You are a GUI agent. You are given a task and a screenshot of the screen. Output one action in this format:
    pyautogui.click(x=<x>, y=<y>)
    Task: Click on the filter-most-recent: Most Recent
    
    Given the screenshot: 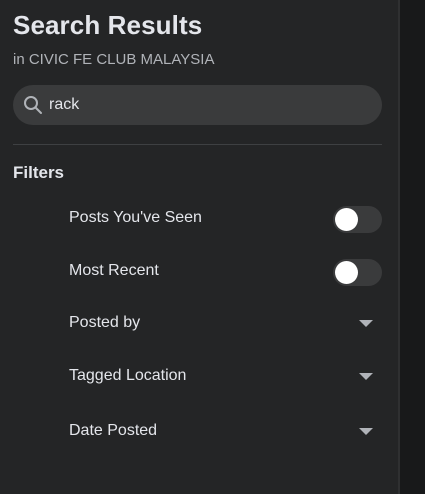 What is the action you would take?
    pyautogui.click(x=223, y=272)
    